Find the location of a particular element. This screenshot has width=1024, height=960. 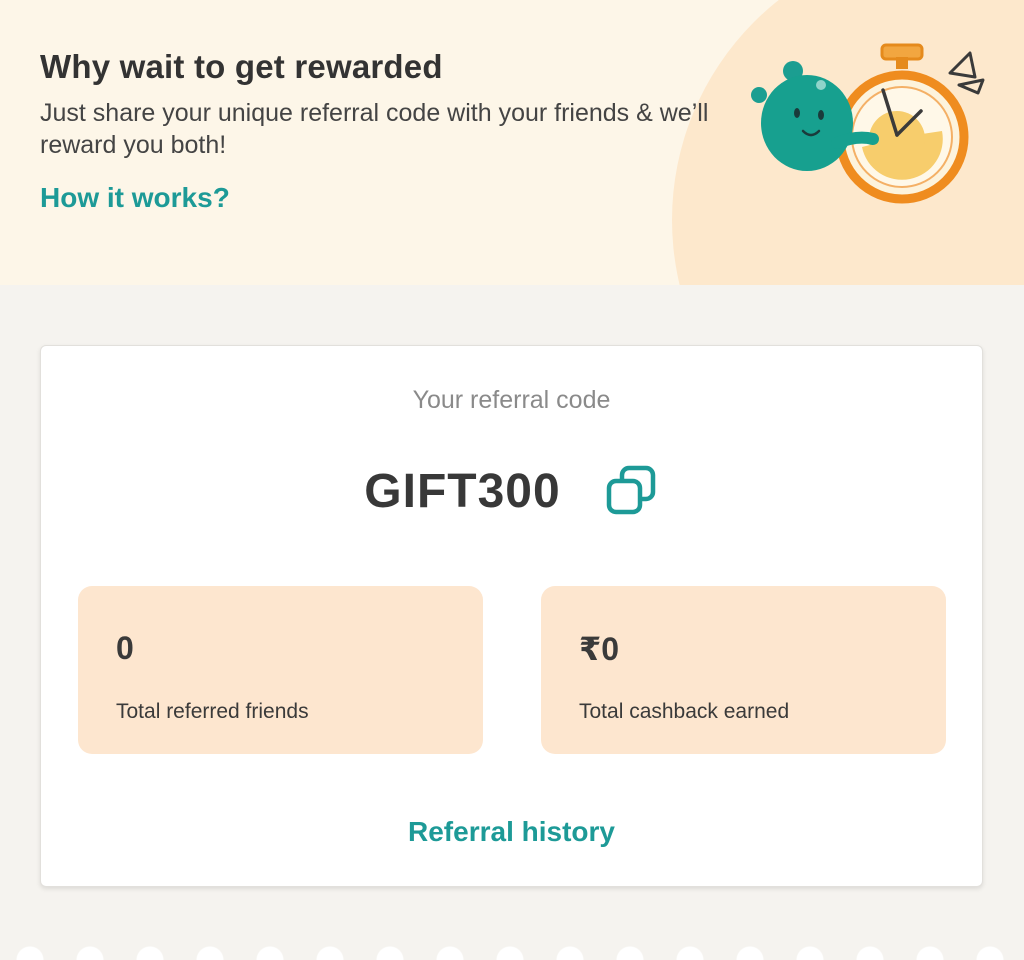

total-referred-friends-tile: 0 Total referred friends is located at coordinates (280, 670).